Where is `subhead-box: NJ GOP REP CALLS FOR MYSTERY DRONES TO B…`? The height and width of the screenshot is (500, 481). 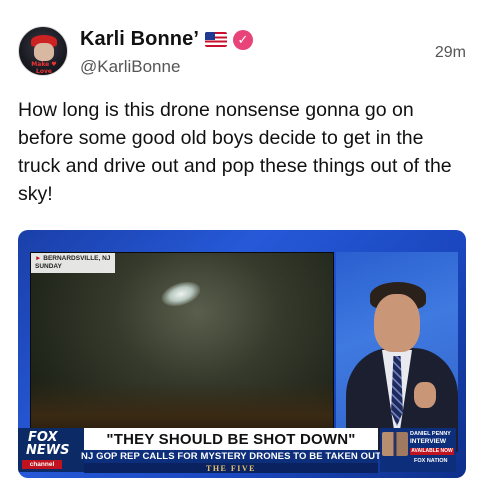 subhead-box: NJ GOP REP CALLS FOR MYSTERY DRONES TO B… is located at coordinates (231, 456).